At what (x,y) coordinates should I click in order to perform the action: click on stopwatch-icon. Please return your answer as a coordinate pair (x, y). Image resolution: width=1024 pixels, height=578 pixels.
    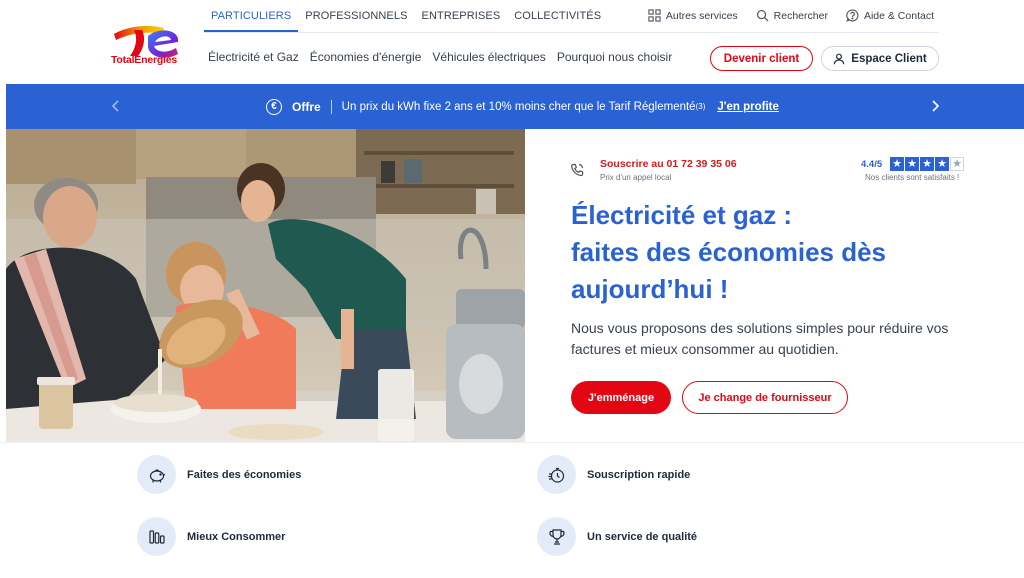
    Looking at the image, I should click on (556, 475).